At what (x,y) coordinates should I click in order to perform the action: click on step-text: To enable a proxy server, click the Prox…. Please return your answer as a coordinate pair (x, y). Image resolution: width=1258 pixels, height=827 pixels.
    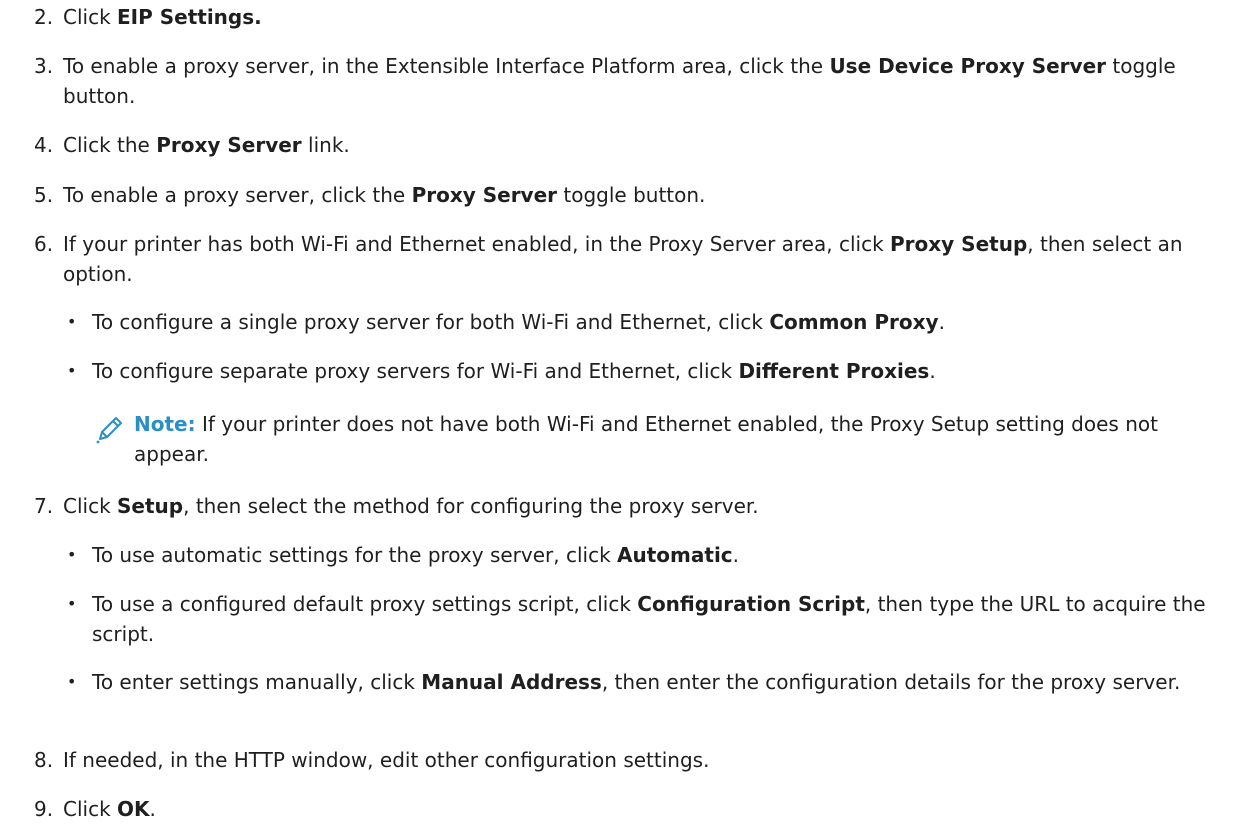
    Looking at the image, I should click on (650, 195).